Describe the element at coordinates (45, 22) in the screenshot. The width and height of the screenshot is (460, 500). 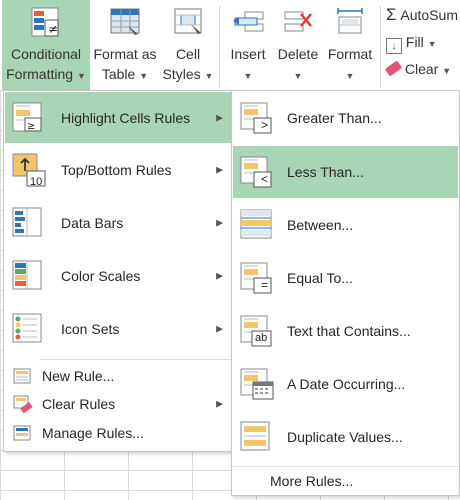
I see `conditional-formatting-icon: ≠` at that location.